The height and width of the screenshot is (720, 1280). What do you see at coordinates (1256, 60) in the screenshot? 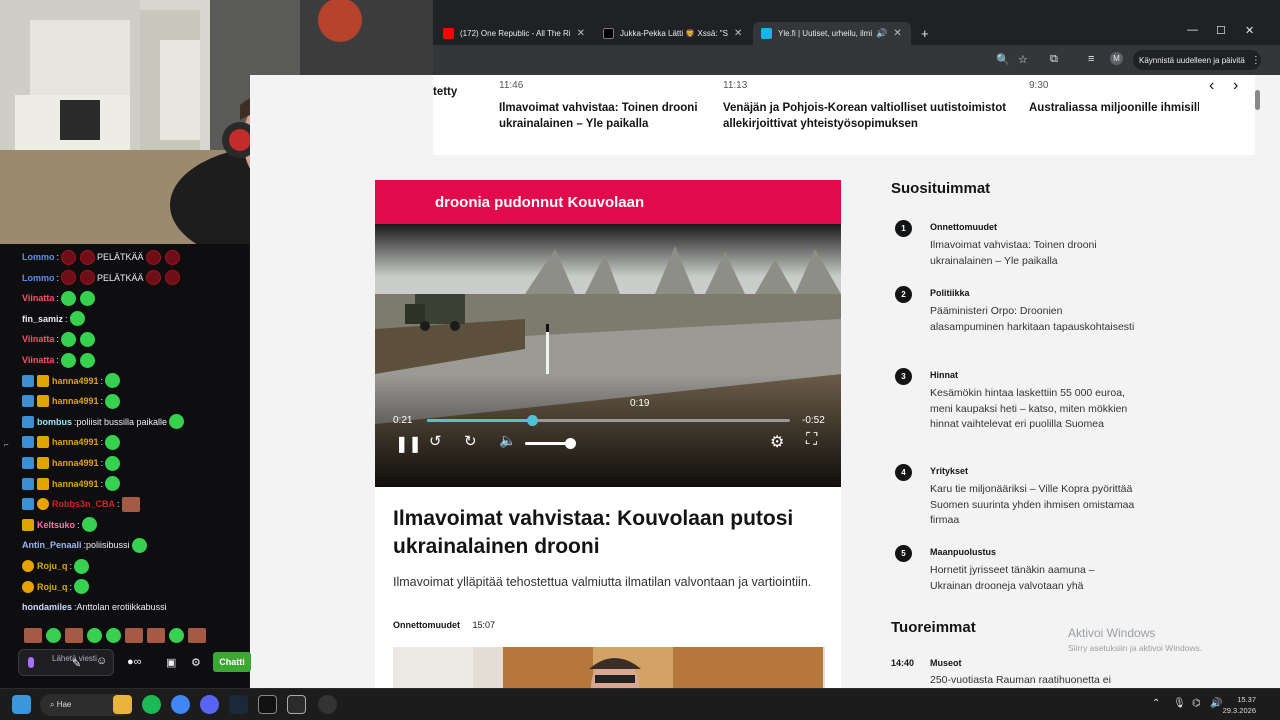
I see `more-menu-icon: ⋮` at bounding box center [1256, 60].